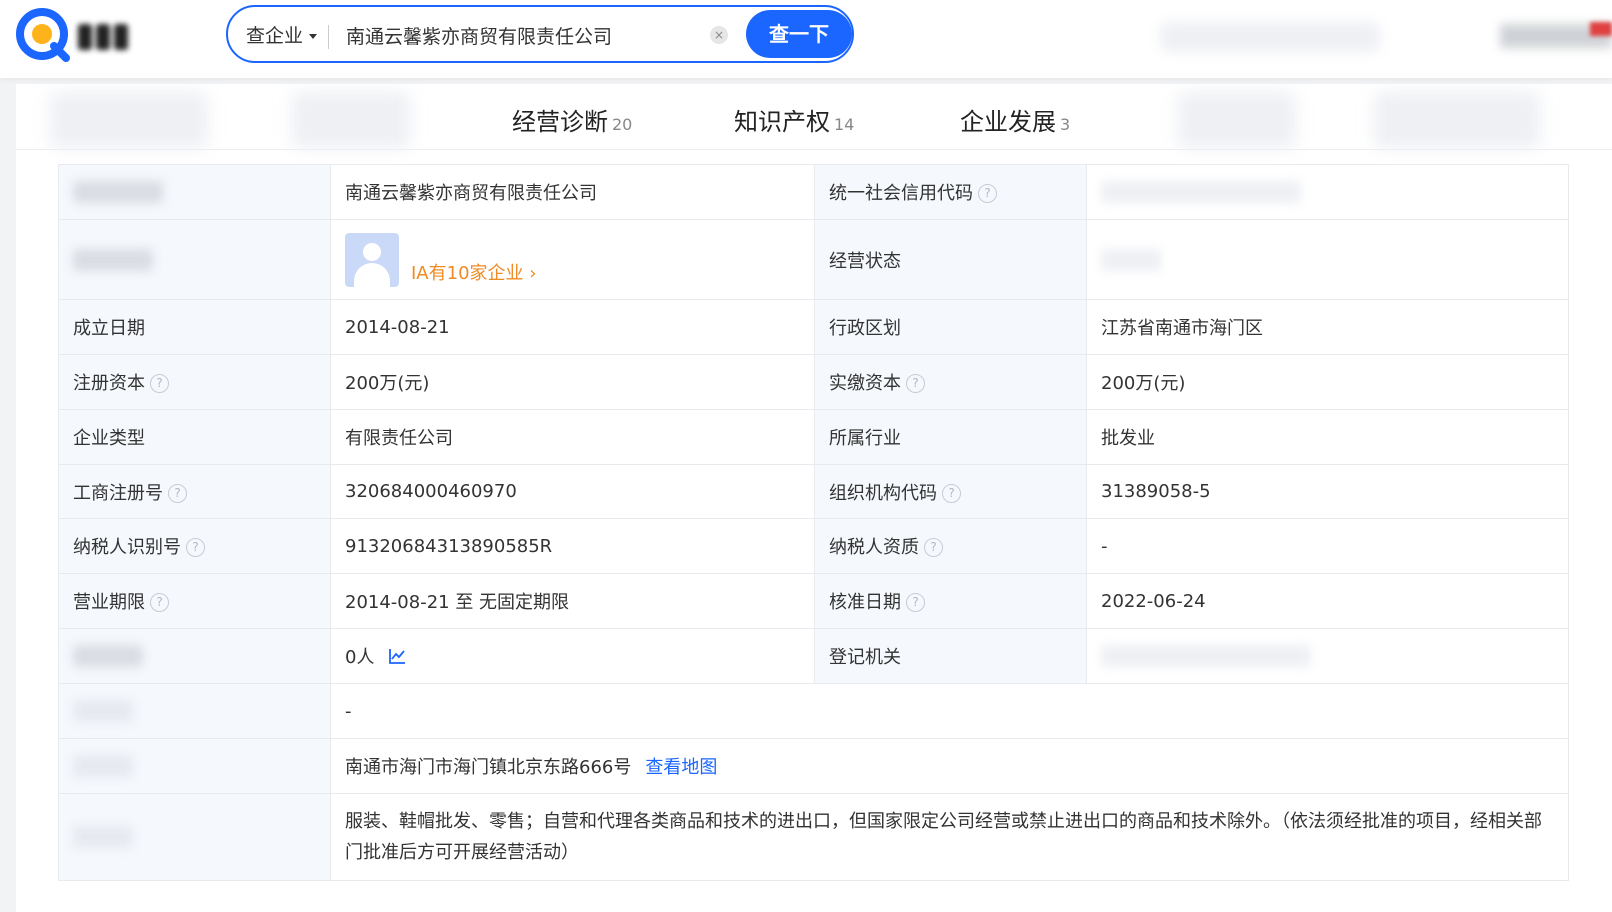 The image size is (1612, 912). I want to click on company-name: 南通云馨紫亦商贸有限责任公司, so click(572, 192).